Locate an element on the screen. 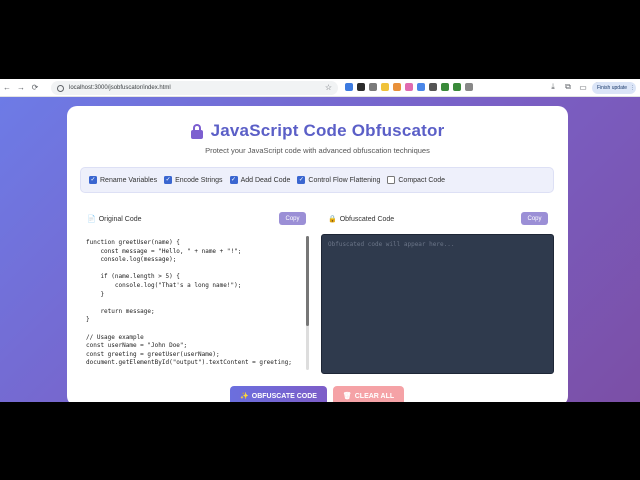 This screenshot has height=480, width=640. obfuscate-label: OBFUSCATE CODE is located at coordinates (284, 396).